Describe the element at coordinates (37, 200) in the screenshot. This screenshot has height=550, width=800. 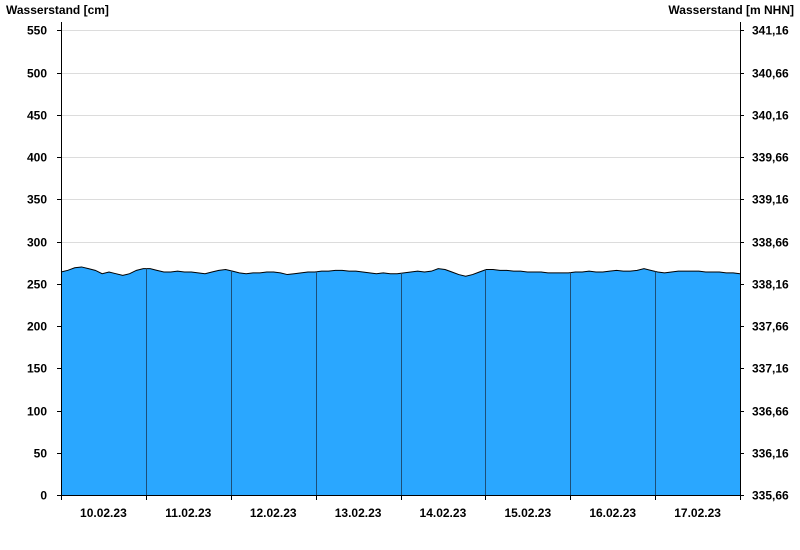
I see `left-tick-label: 350` at that location.